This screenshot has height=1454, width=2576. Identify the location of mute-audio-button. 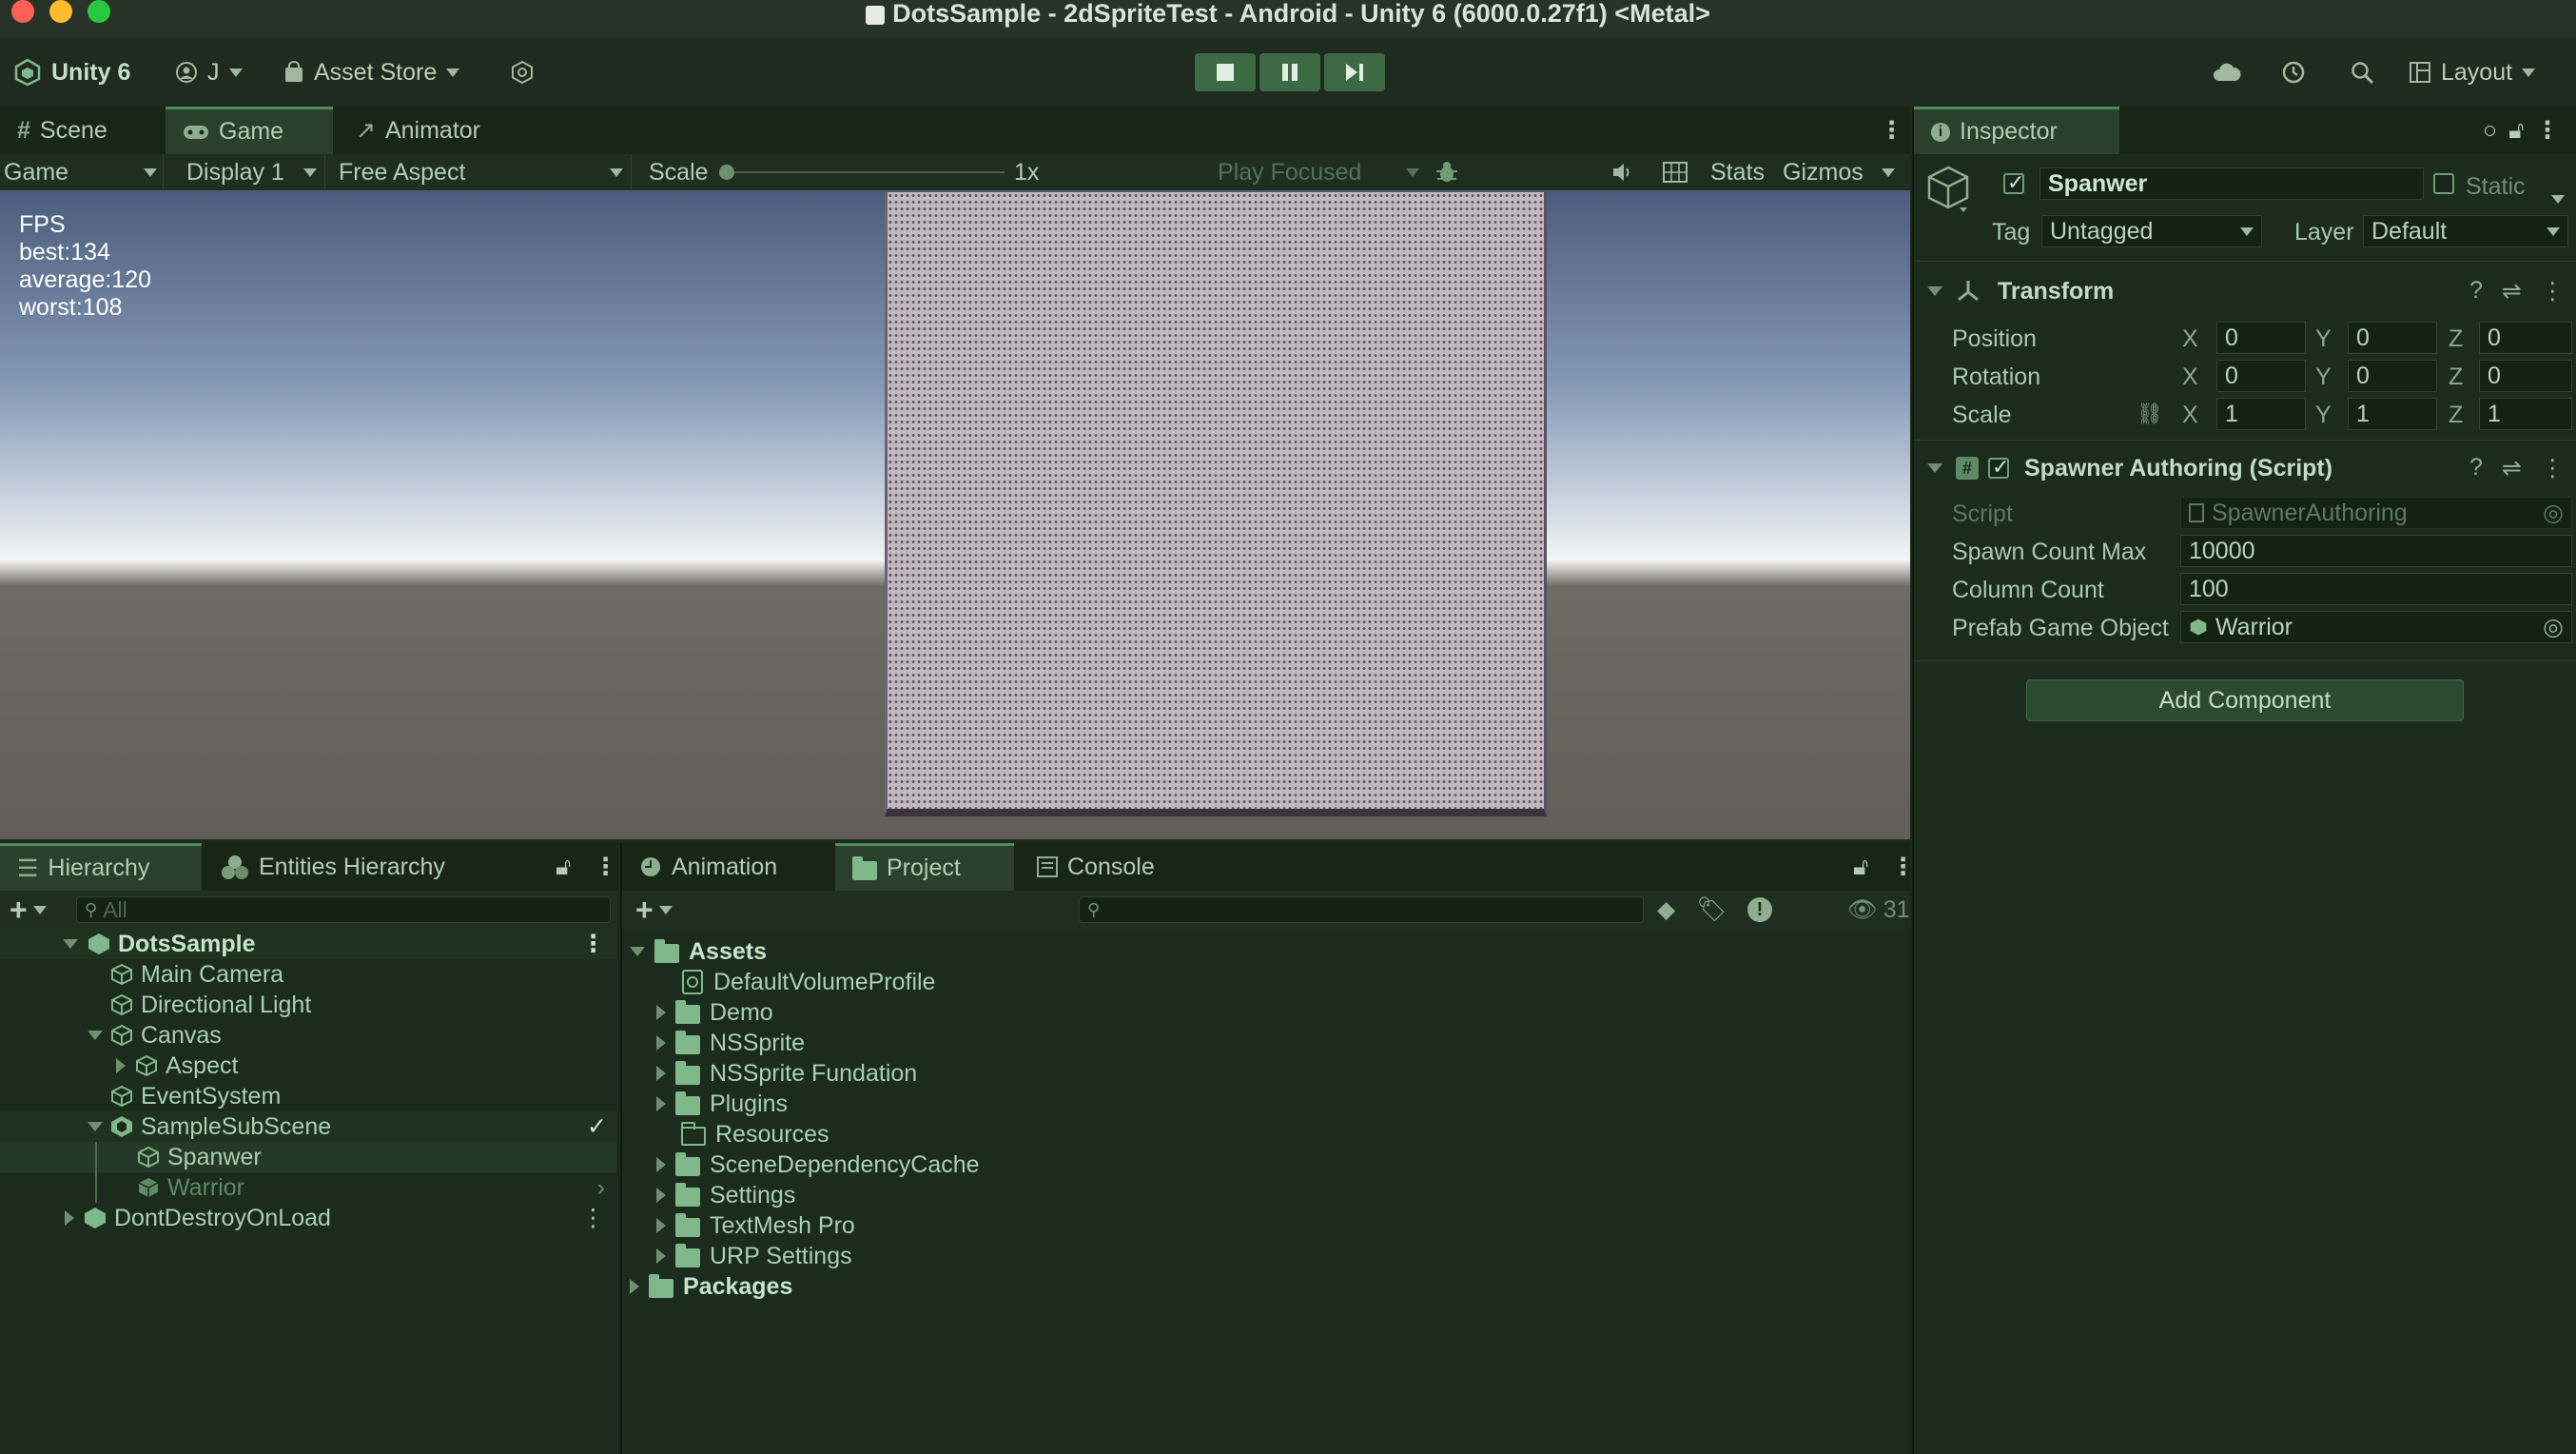
(1624, 172).